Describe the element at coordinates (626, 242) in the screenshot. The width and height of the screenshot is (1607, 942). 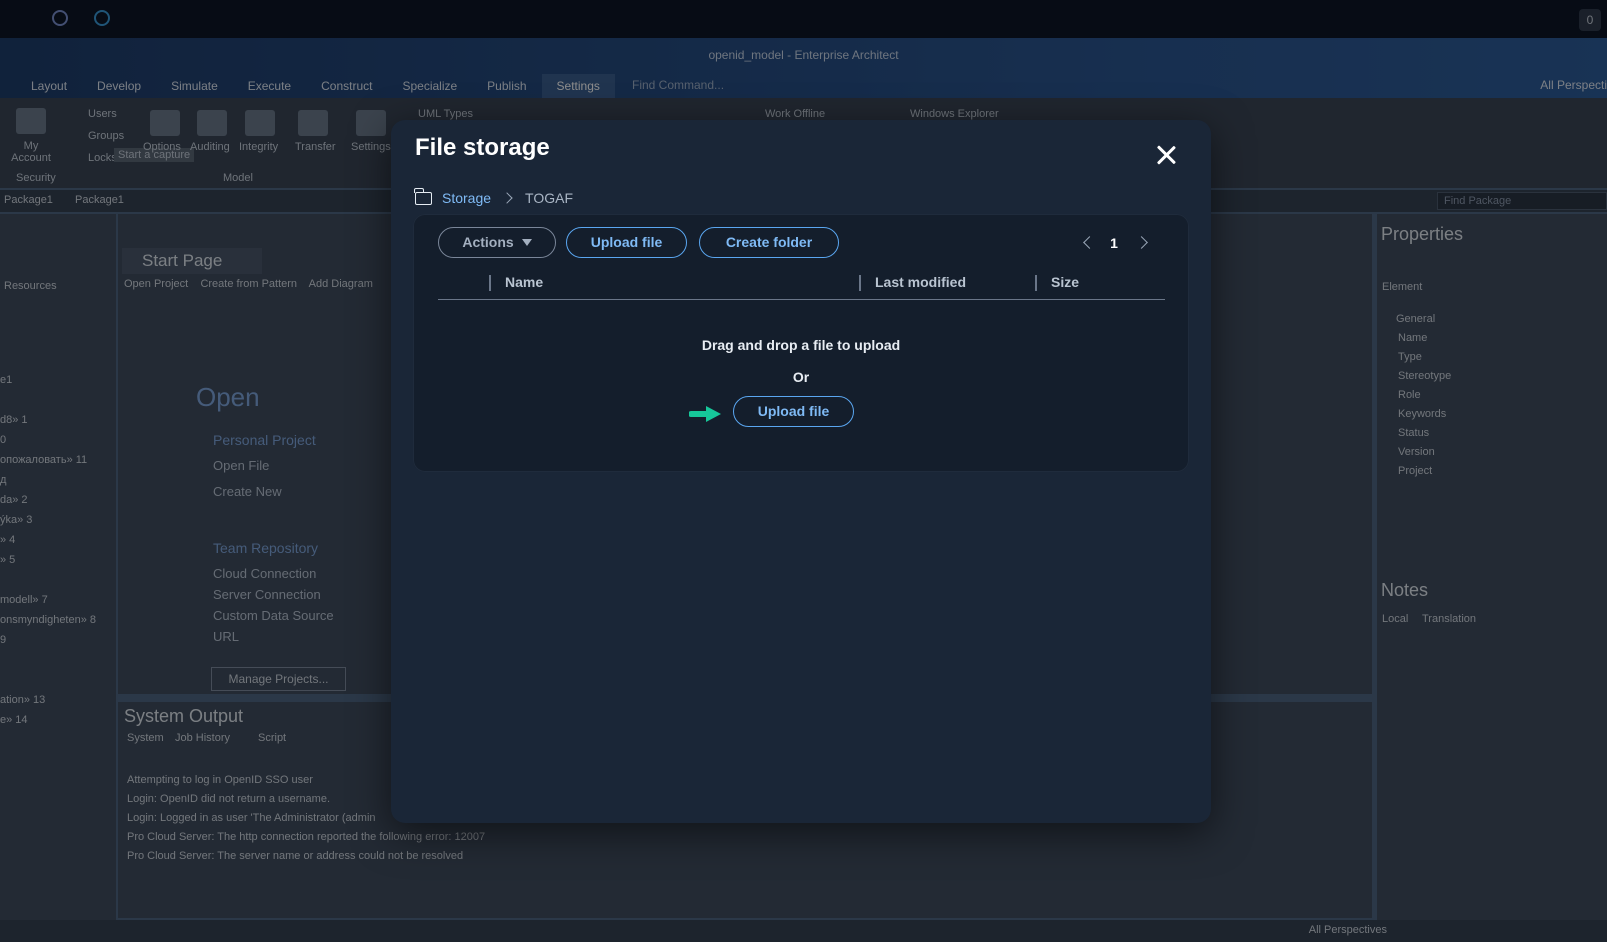
I see `upload-file-button: Upload file` at that location.